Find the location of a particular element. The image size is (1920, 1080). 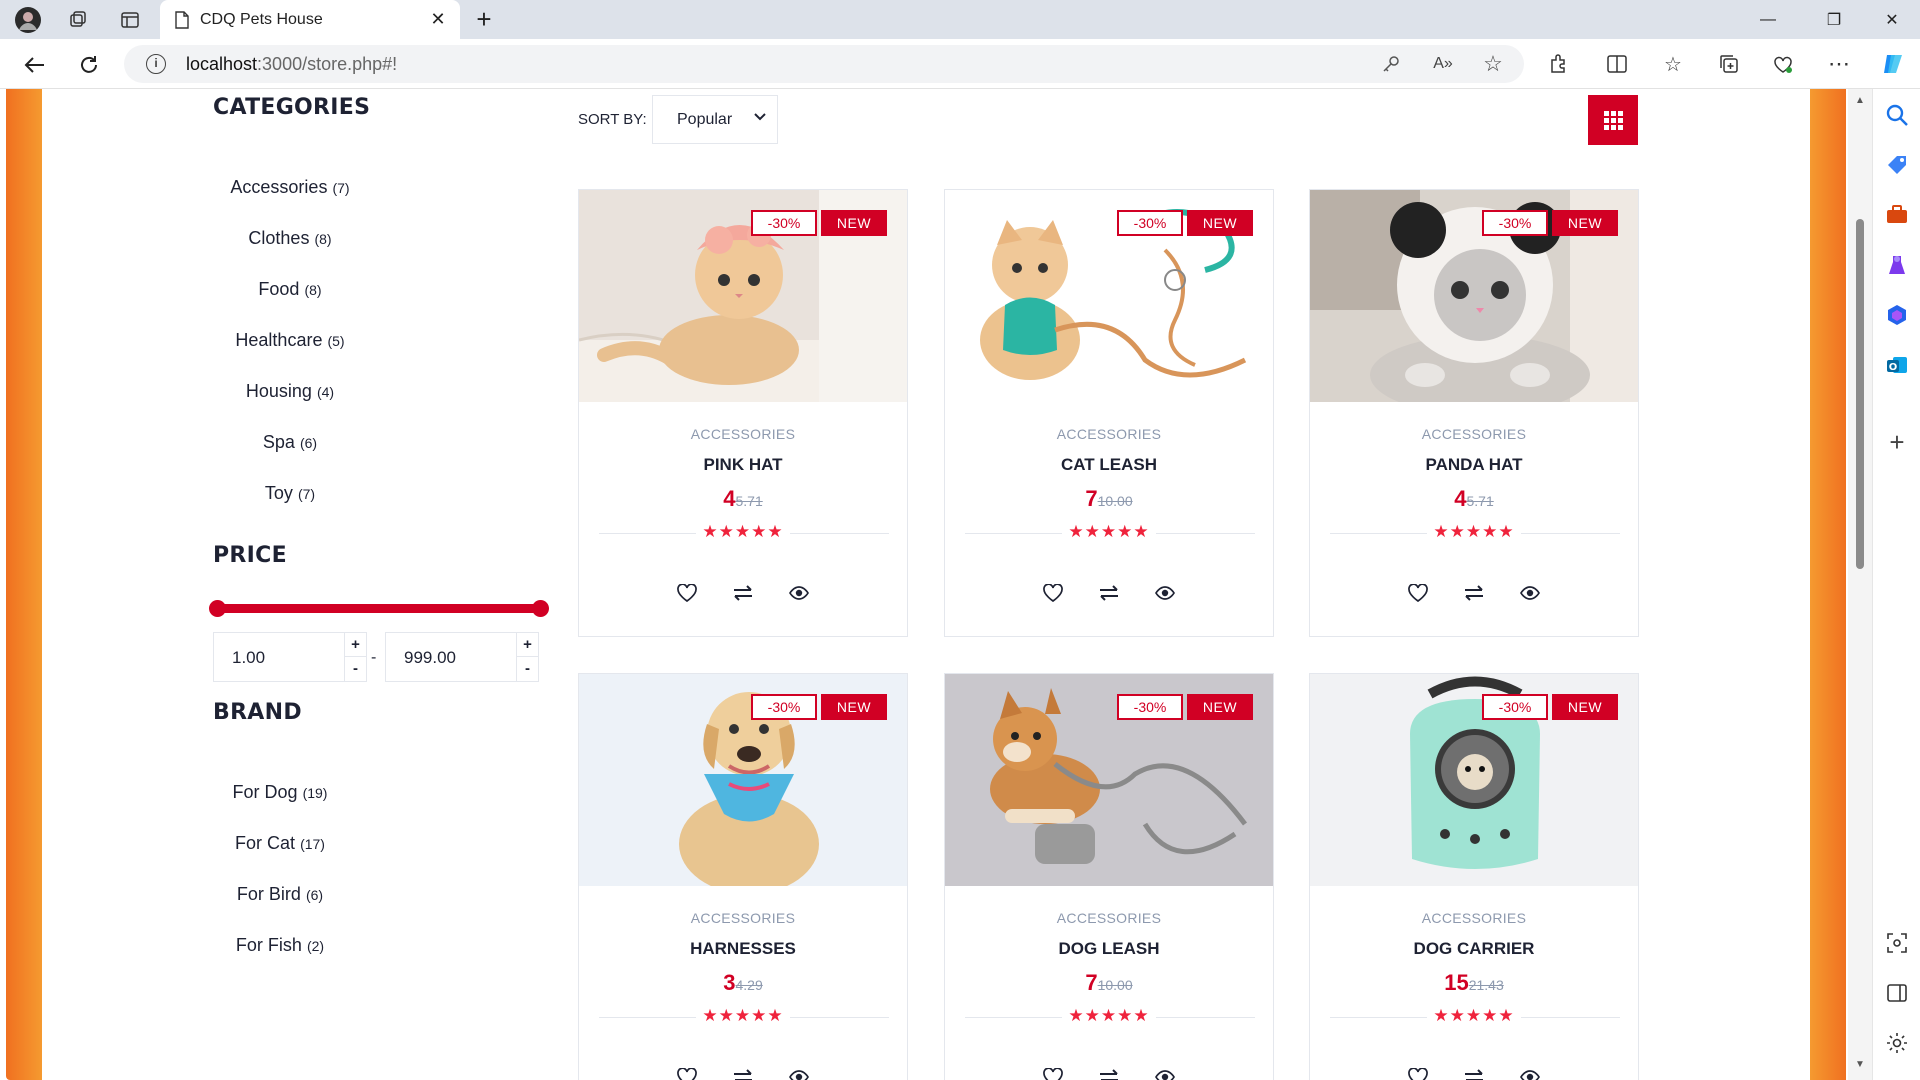

browser-tab: CDQ Pets House ✕ is located at coordinates (310, 19).